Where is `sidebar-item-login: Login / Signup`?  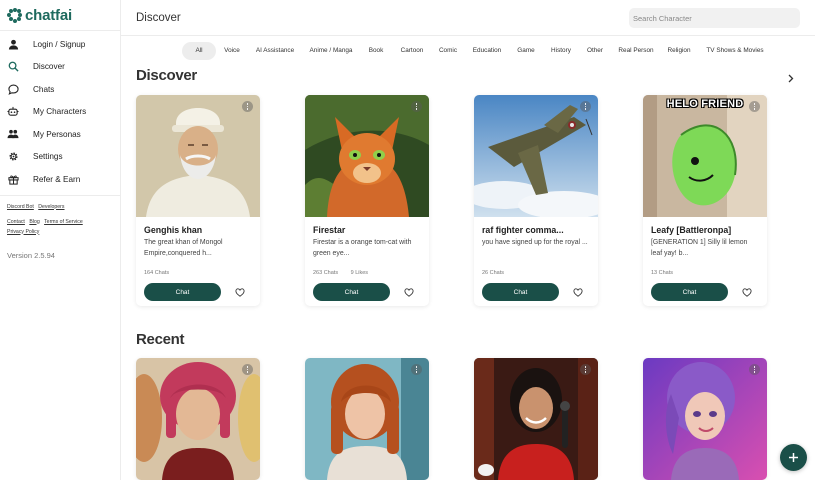
sidebar-item-login: Login / Signup is located at coordinates (60, 44).